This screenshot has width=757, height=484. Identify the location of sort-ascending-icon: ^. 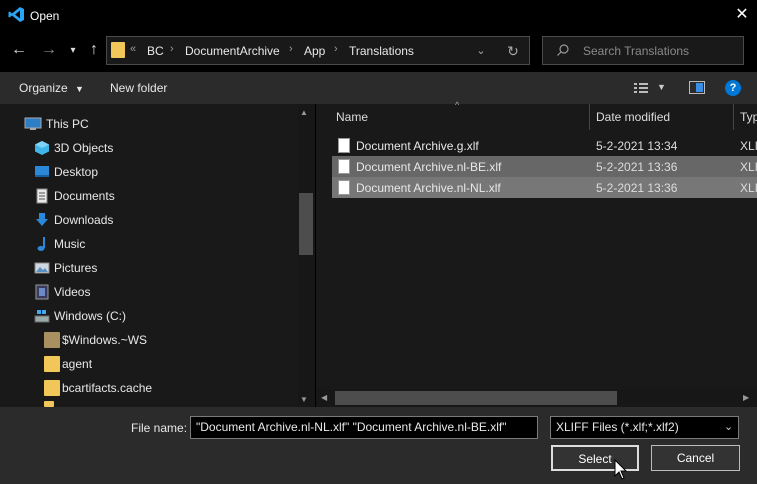
(457, 105).